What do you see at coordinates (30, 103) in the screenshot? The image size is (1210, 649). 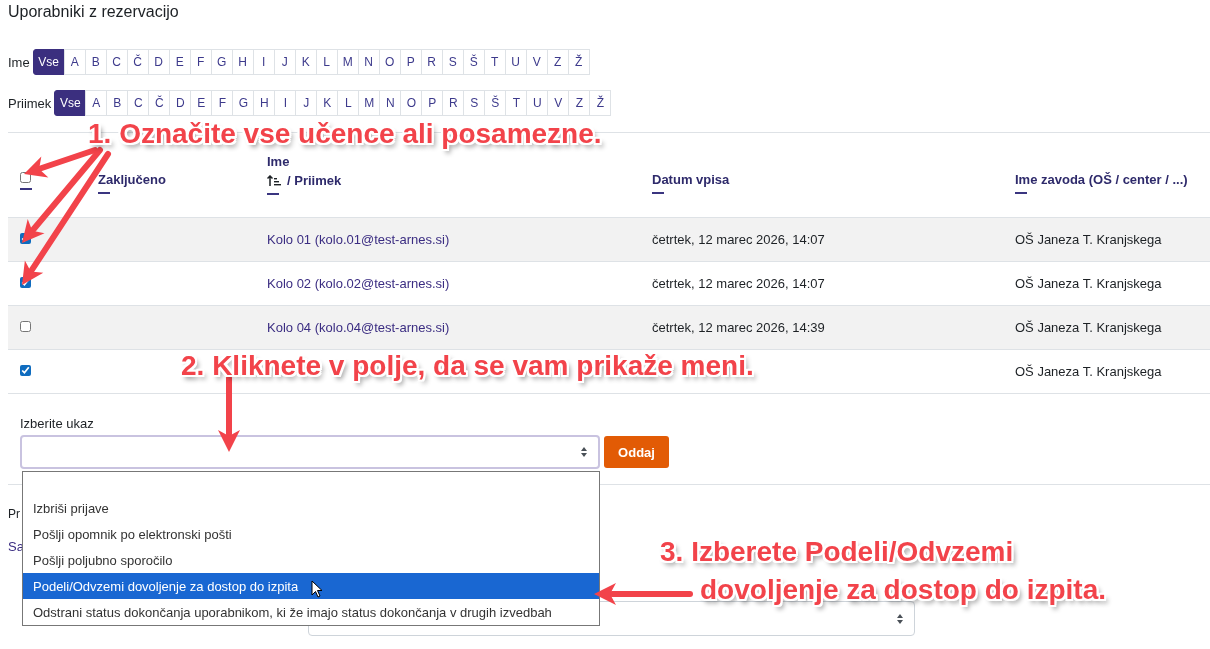 I see `filter-label: Priimek` at bounding box center [30, 103].